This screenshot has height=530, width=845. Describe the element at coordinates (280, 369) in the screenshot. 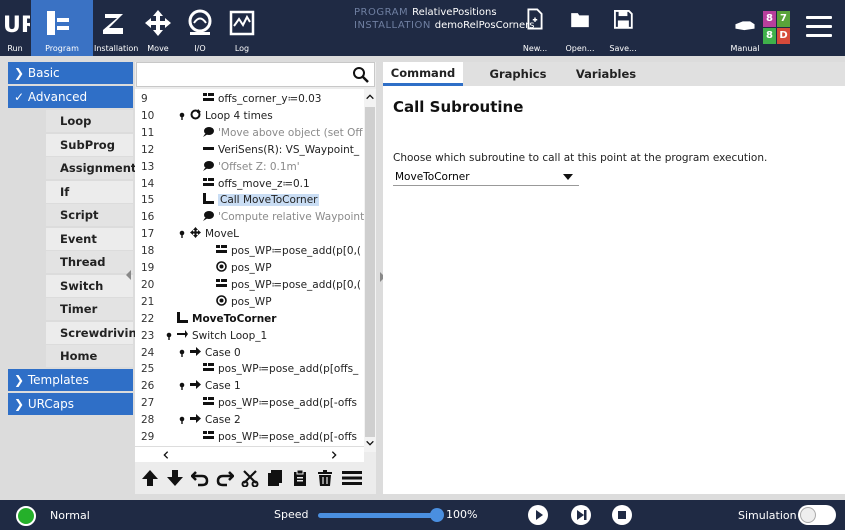

I see `tree-node: pos_WP≔pose_add(p[offs_` at that location.